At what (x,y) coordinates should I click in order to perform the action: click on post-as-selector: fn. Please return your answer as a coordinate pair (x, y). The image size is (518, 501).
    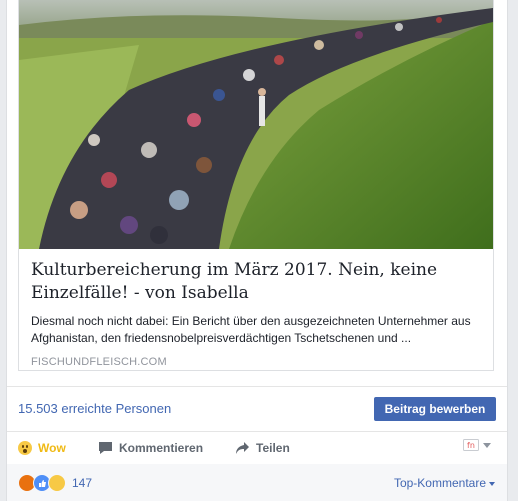
    Looking at the image, I should click on (477, 445).